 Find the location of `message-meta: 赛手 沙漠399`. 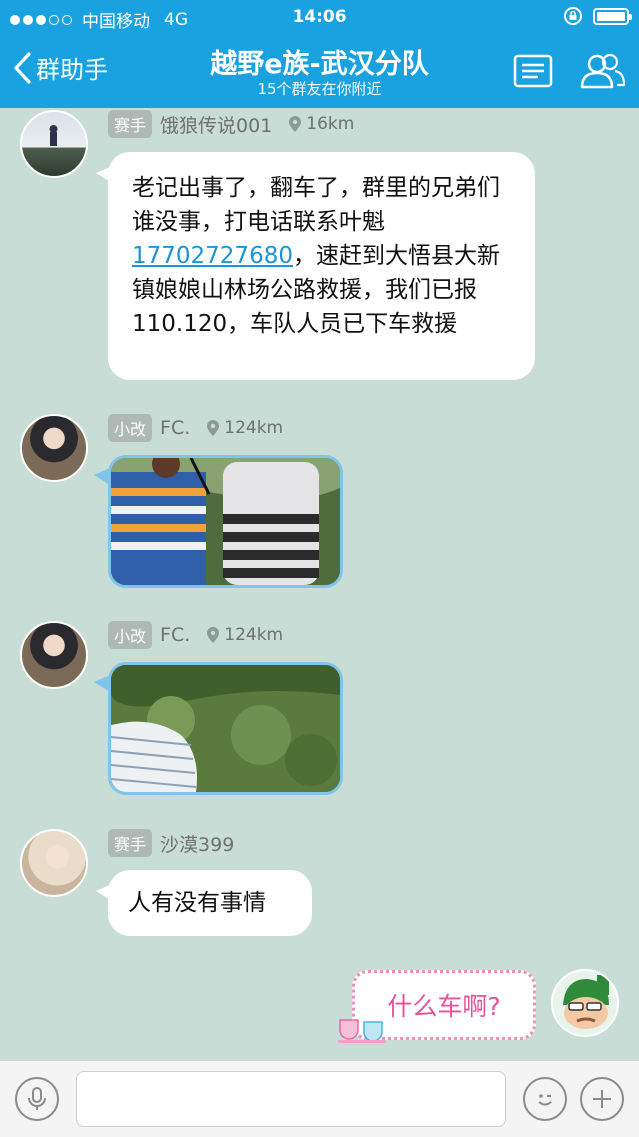

message-meta: 赛手 沙漠399 is located at coordinates (179, 843).